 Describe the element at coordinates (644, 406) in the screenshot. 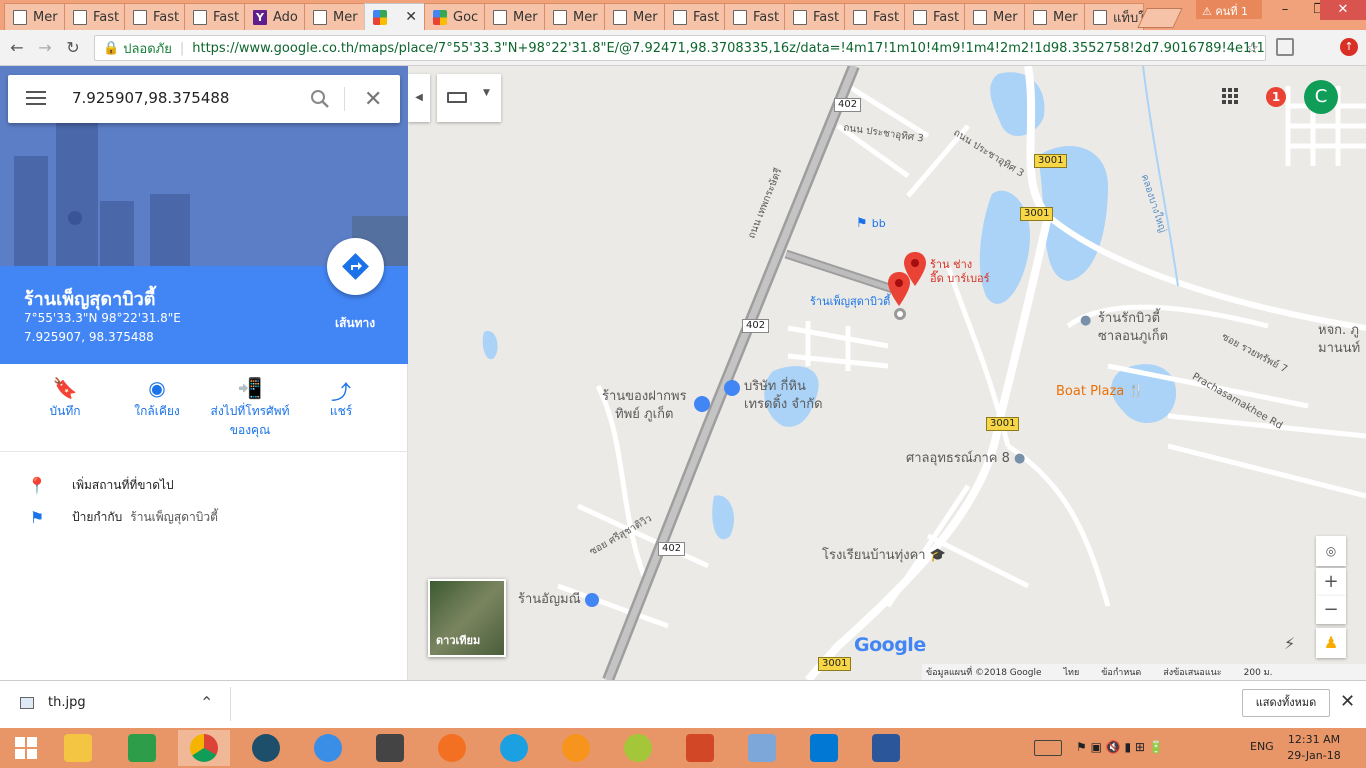

I see `poi-kitchen: ร้านของฝากพร ทิพย์ ภูเก็ต` at that location.